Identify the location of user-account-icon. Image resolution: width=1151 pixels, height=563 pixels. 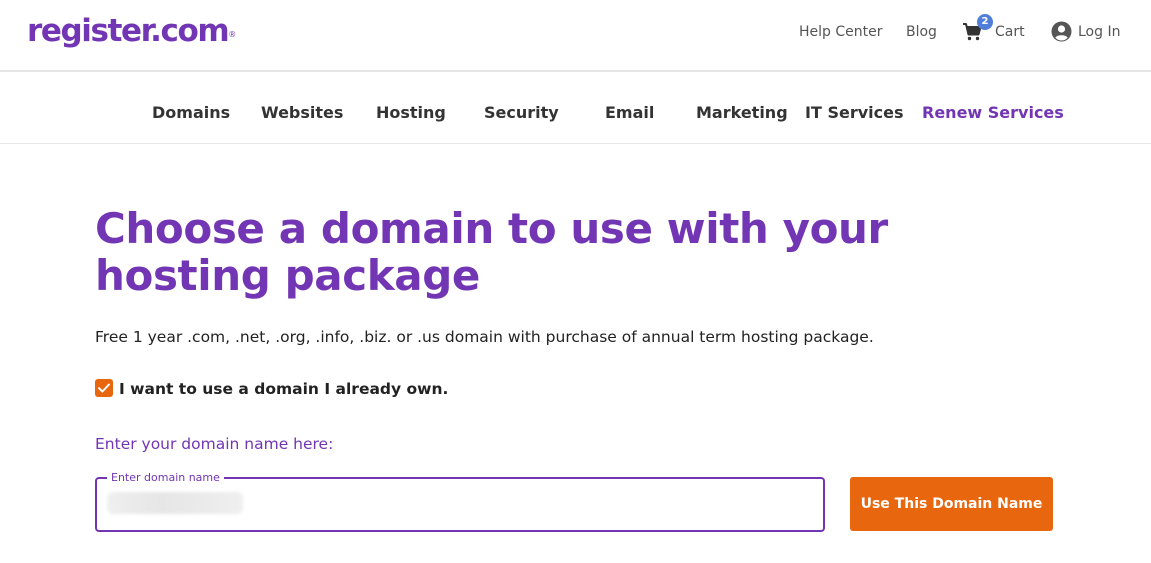
(1061, 31).